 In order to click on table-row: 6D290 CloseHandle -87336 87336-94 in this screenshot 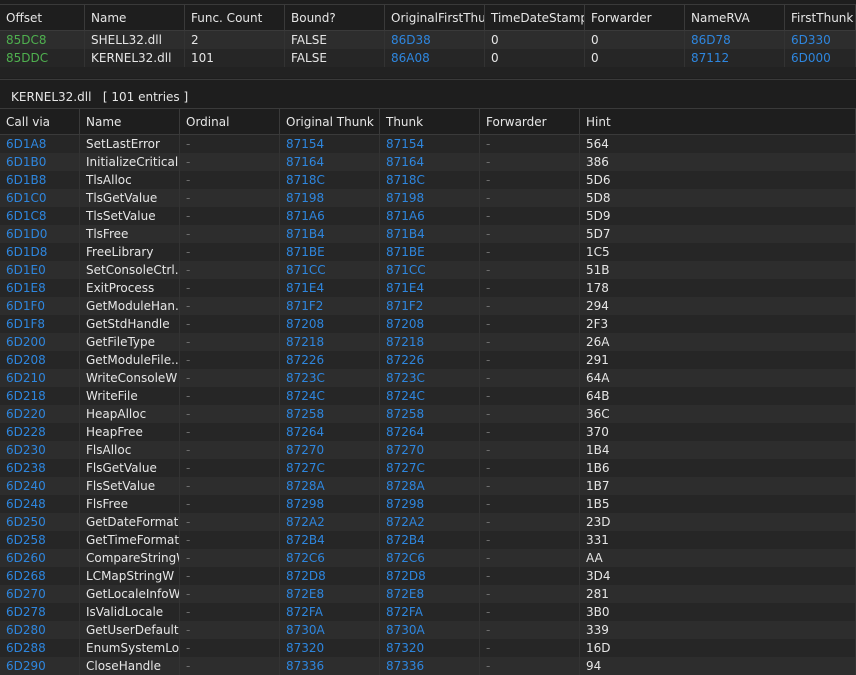, I will do `click(428, 666)`.